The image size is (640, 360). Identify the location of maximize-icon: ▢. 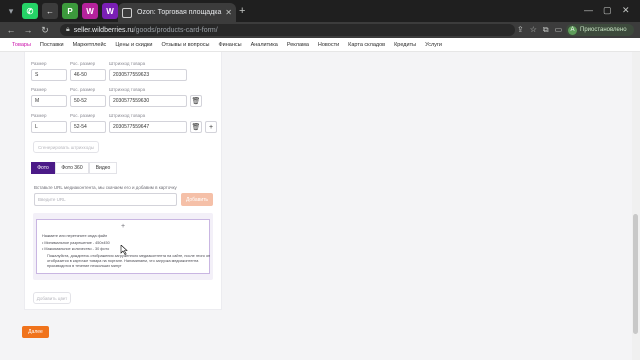
(607, 10).